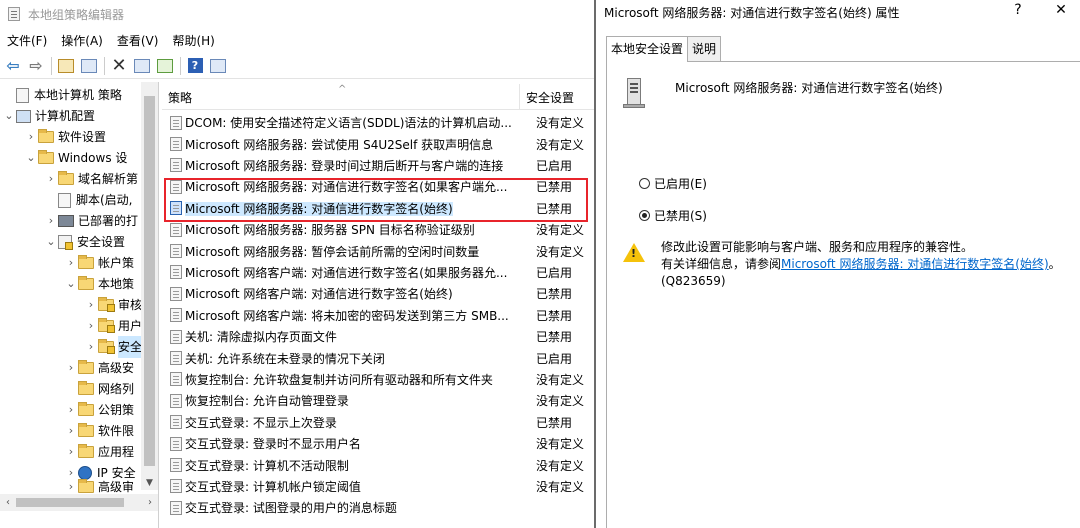 Image resolution: width=1080 pixels, height=528 pixels. Describe the element at coordinates (915, 264) in the screenshot. I see `kb-link: Microsoft 网络服务器: 对通信进行数字签名(始终)` at that location.